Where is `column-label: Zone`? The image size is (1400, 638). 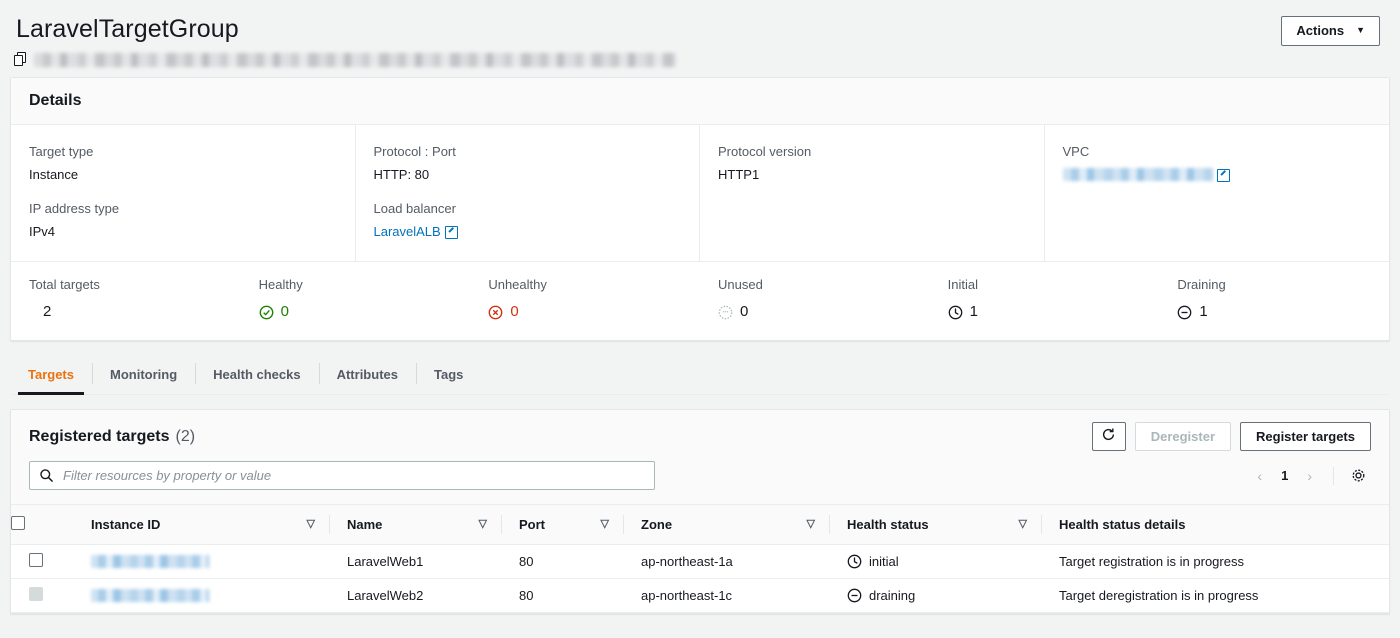
column-label: Zone is located at coordinates (657, 524).